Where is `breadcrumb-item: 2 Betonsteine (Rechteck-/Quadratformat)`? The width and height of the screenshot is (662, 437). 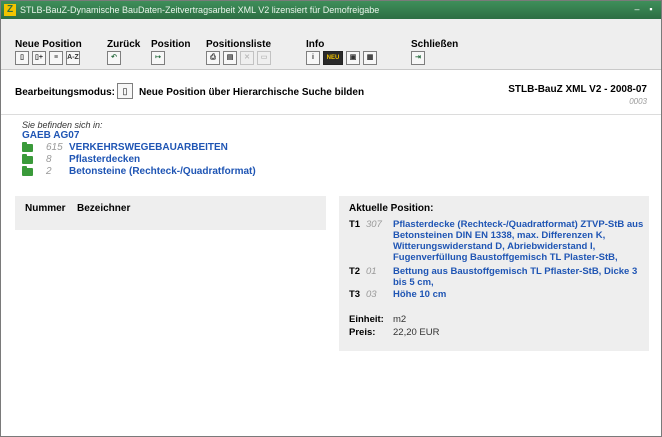
breadcrumb-item: 2 Betonsteine (Rechteck-/Quadratformat) is located at coordinates (222, 172).